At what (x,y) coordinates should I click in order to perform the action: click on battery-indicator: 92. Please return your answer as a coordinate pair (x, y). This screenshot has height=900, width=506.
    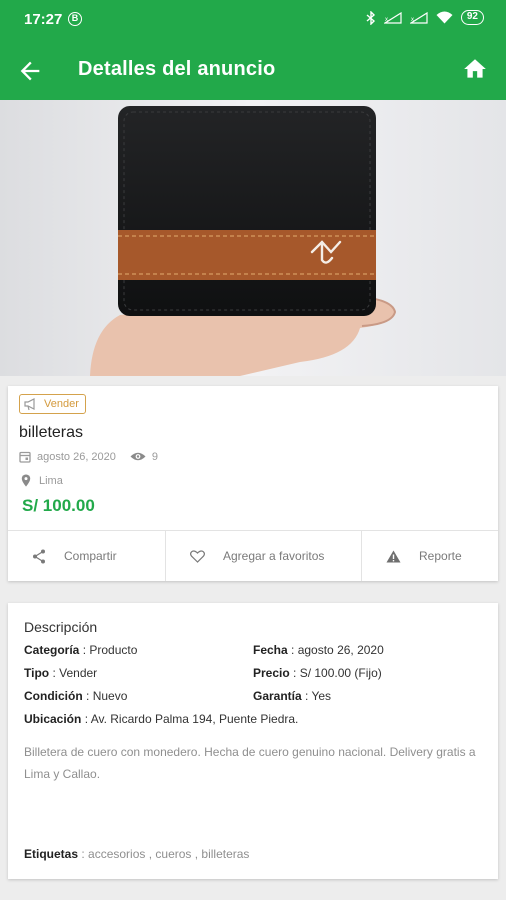
    Looking at the image, I should click on (472, 17).